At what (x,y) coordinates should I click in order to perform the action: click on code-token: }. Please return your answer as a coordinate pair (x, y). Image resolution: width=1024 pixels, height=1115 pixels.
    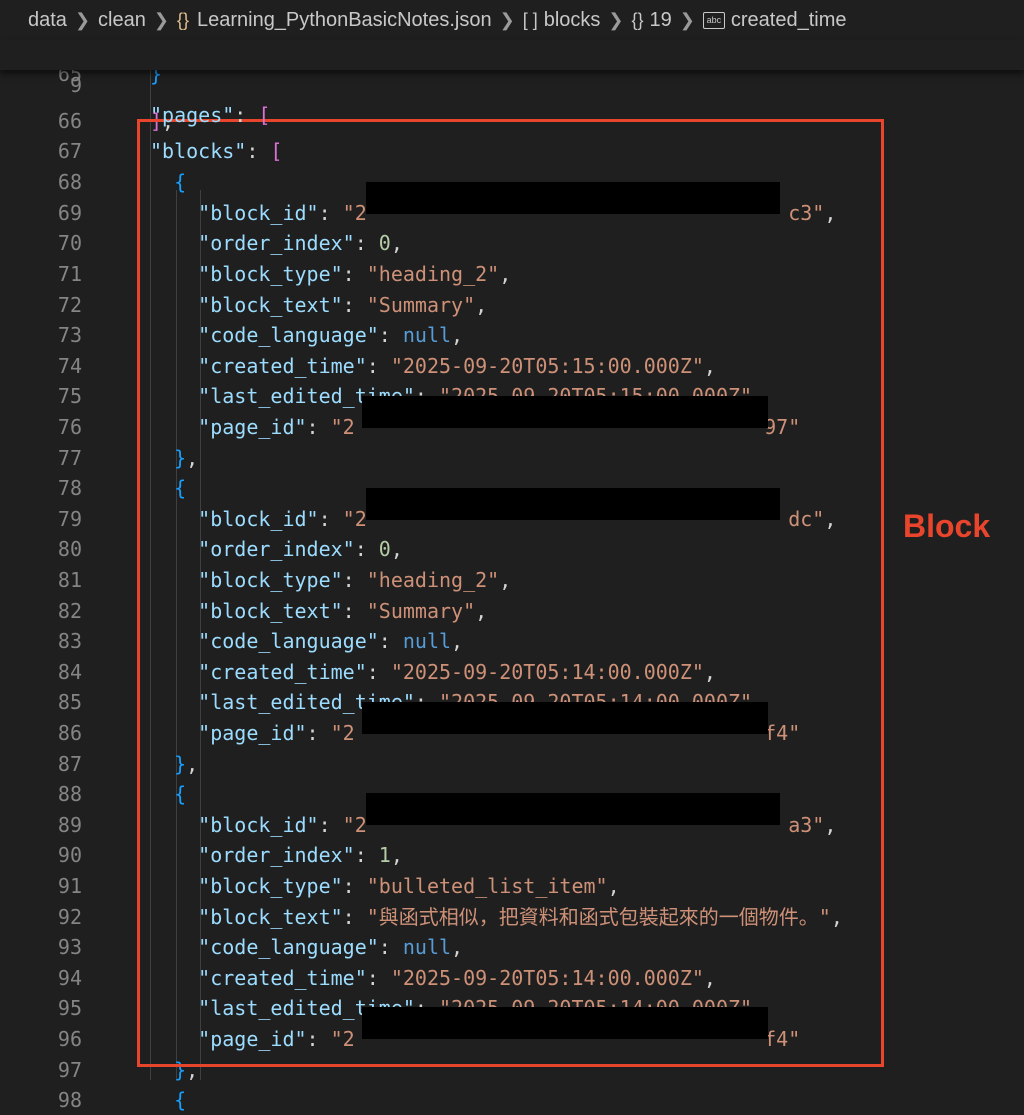
    Looking at the image, I should click on (156, 78).